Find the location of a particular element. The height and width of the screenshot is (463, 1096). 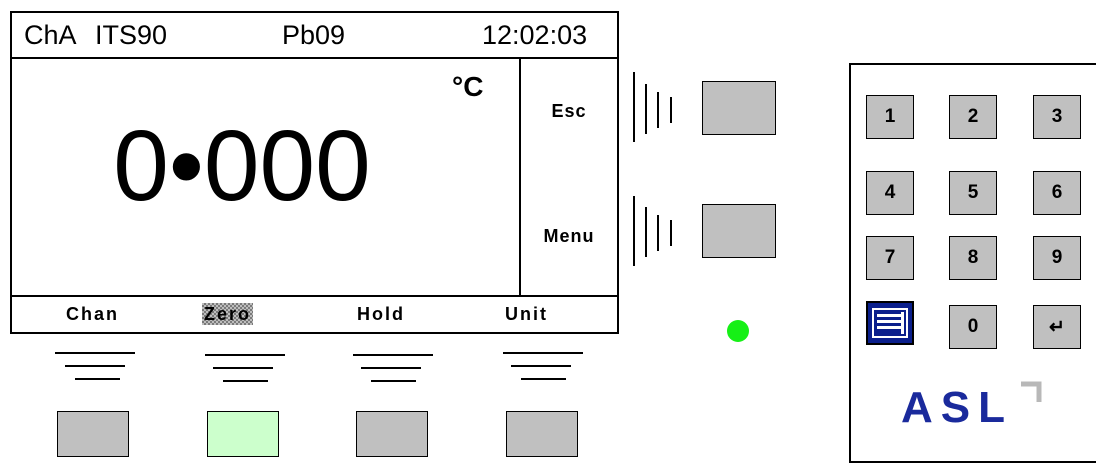

softkey-button-chan is located at coordinates (93, 434).